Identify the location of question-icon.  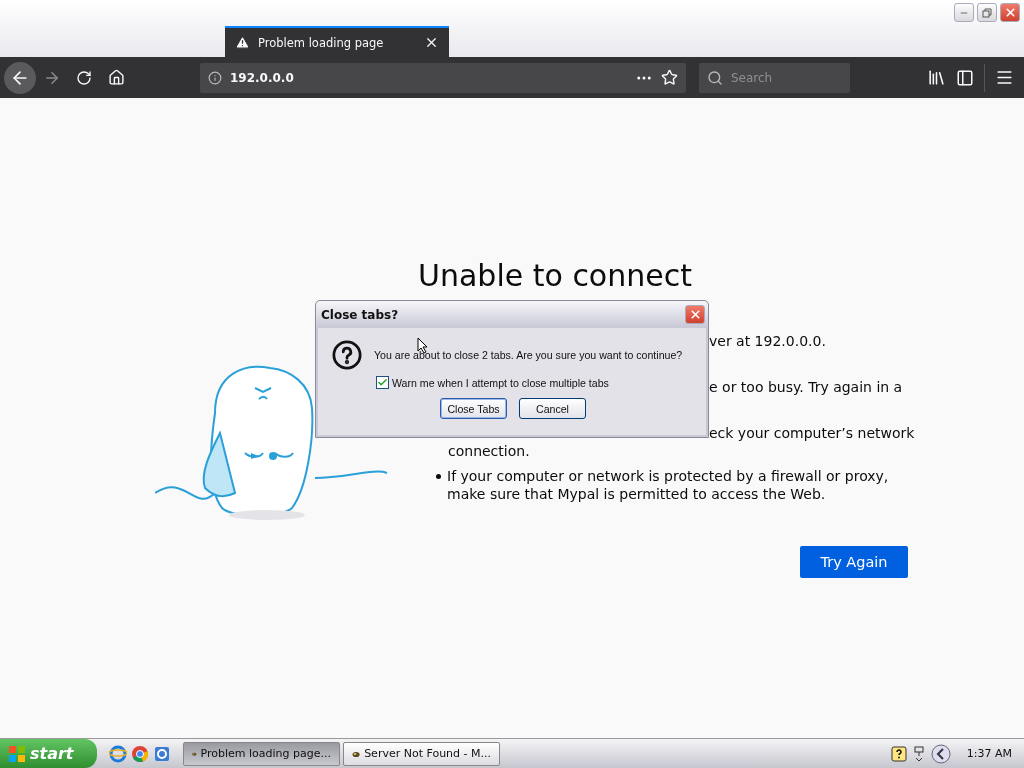
(347, 355).